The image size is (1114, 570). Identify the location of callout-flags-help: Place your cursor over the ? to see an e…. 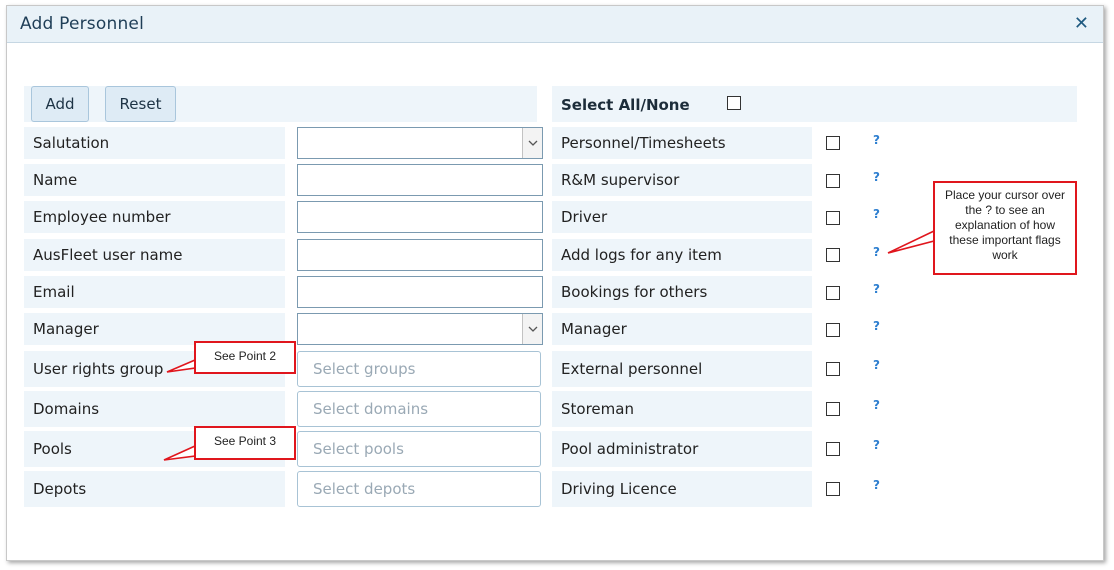
(1005, 228).